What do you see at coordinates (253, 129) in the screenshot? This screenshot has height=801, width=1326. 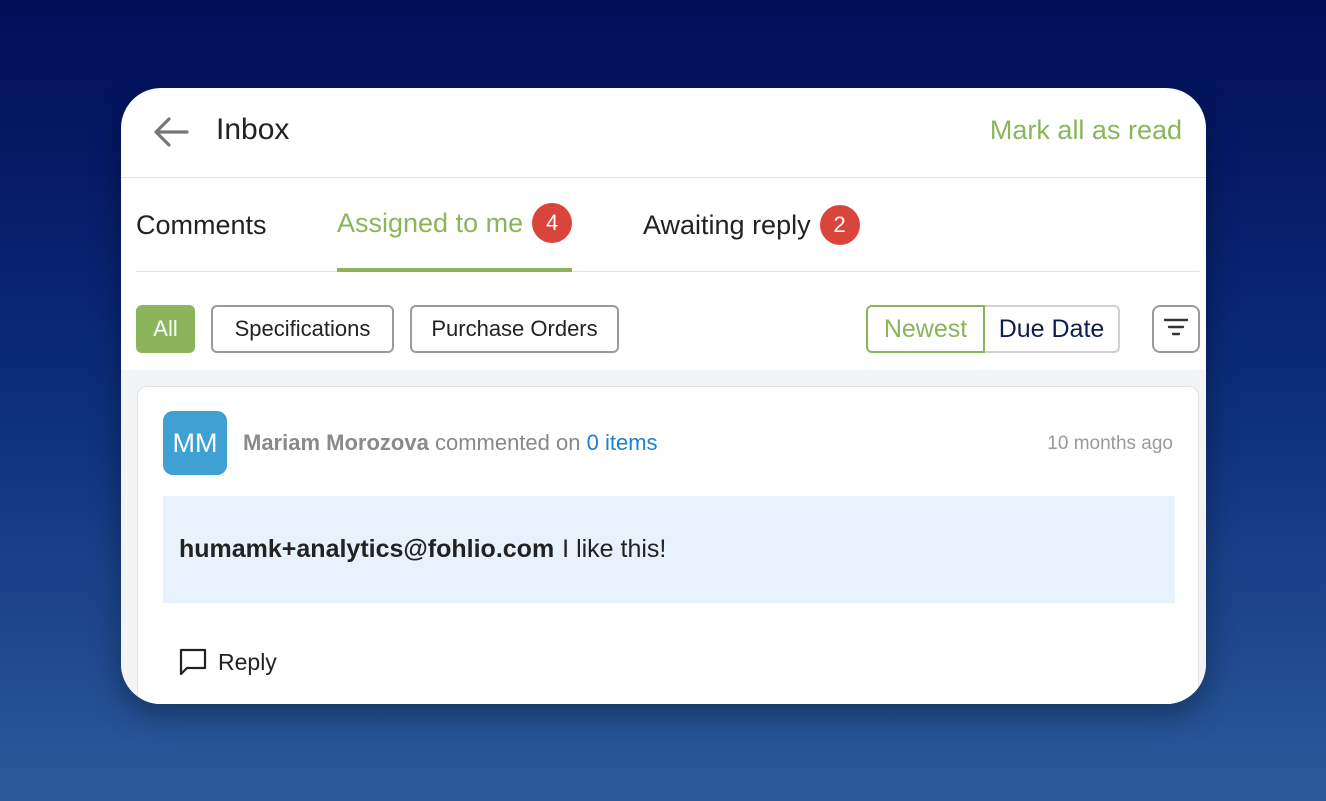 I see `page-title: Inbox` at bounding box center [253, 129].